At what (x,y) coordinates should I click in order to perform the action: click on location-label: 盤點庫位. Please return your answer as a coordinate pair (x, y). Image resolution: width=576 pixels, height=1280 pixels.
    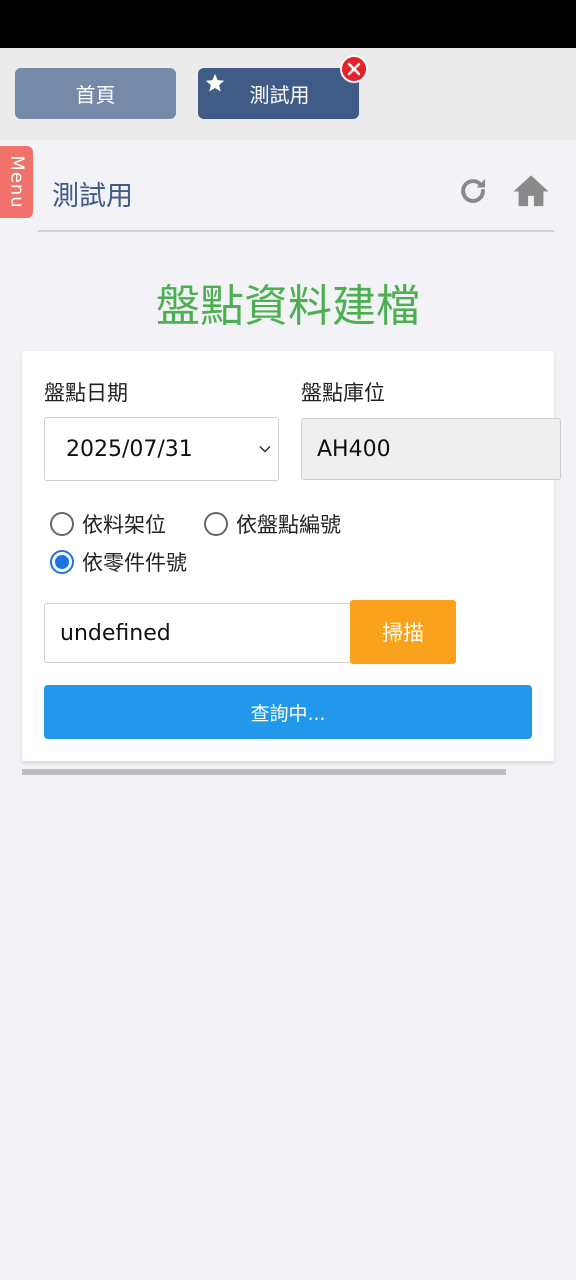
    Looking at the image, I should click on (343, 393).